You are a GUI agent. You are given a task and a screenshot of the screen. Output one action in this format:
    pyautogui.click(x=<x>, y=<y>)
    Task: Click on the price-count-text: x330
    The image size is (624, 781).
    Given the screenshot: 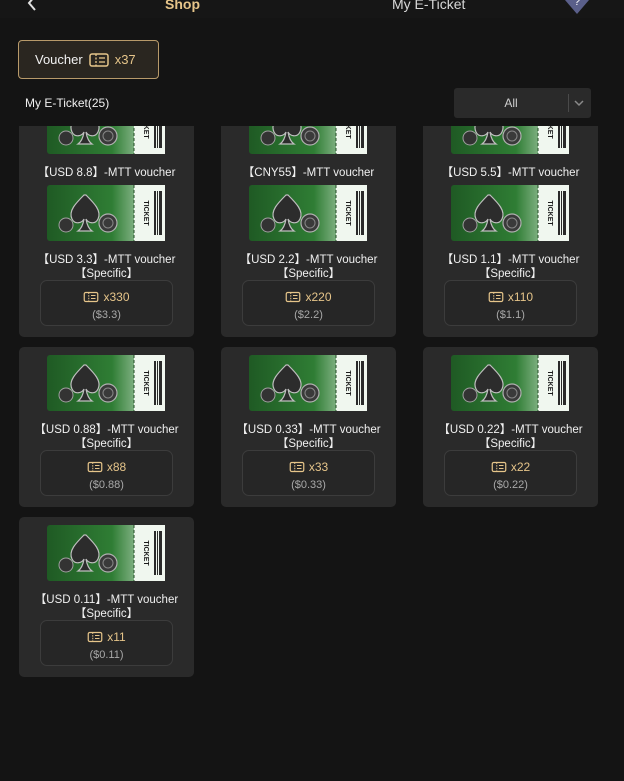 What is the action you would take?
    pyautogui.click(x=116, y=297)
    